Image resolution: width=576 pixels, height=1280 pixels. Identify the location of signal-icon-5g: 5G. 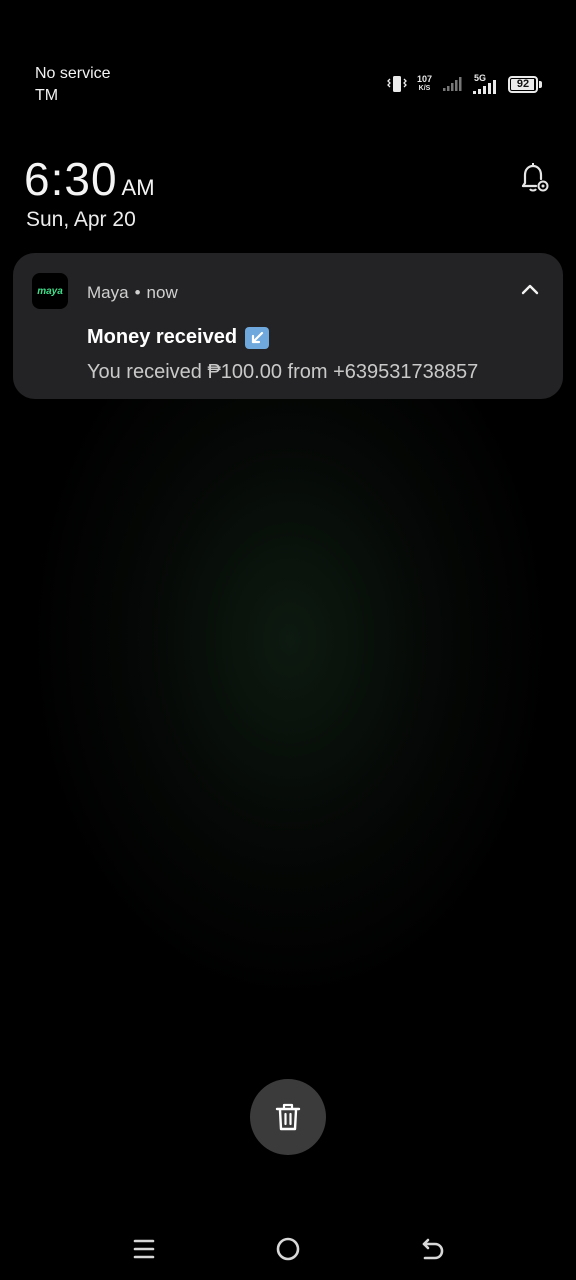
(485, 84).